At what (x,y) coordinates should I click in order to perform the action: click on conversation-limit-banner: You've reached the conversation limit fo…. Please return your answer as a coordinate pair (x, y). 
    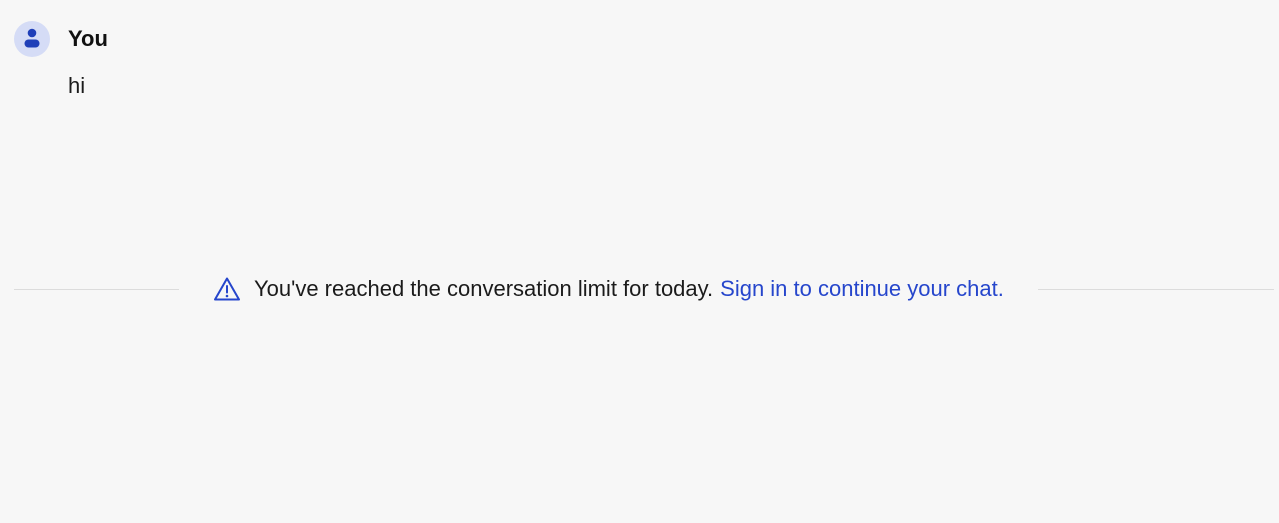
    Looking at the image, I should click on (644, 289).